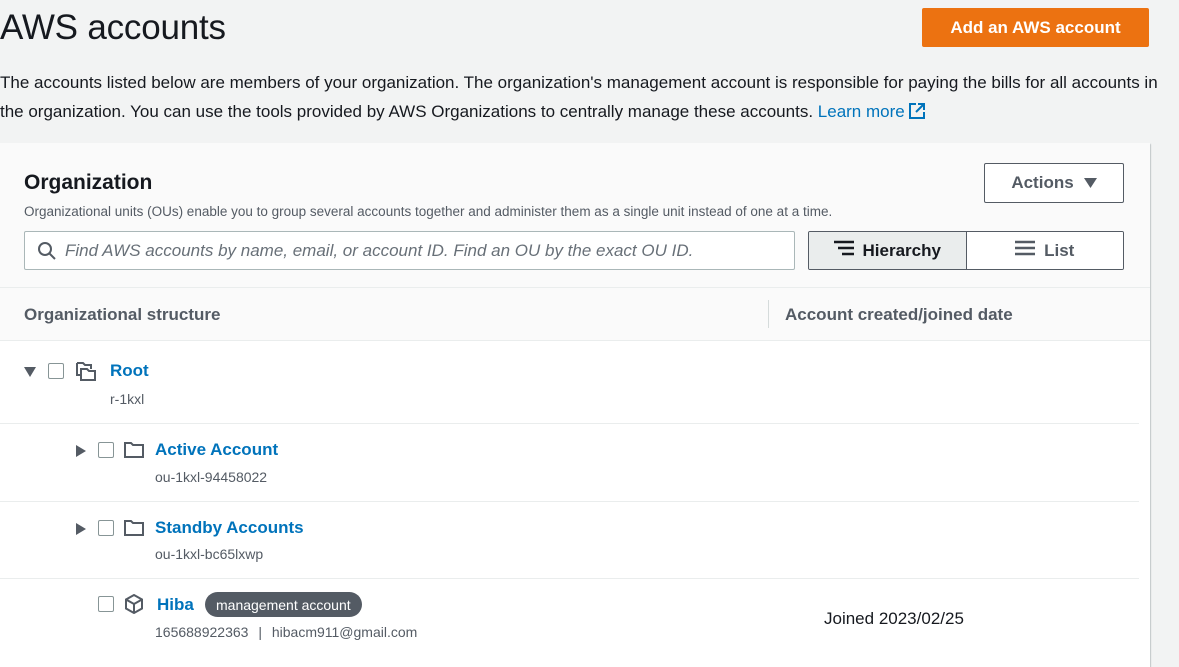 The width and height of the screenshot is (1179, 667). What do you see at coordinates (229, 528) in the screenshot?
I see `ou-link: Standby Accounts` at bounding box center [229, 528].